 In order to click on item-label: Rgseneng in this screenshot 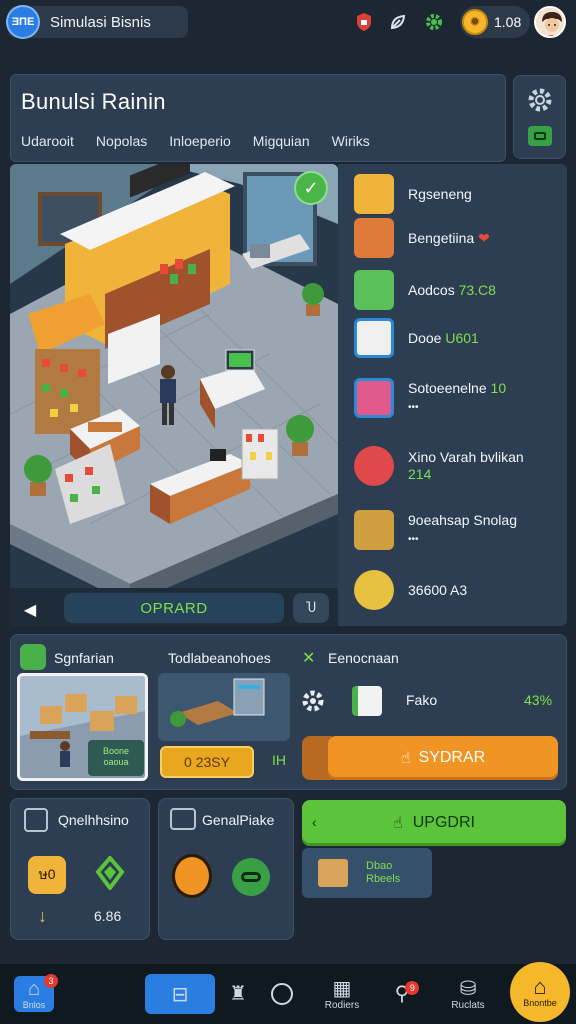, I will do `click(440, 193)`.